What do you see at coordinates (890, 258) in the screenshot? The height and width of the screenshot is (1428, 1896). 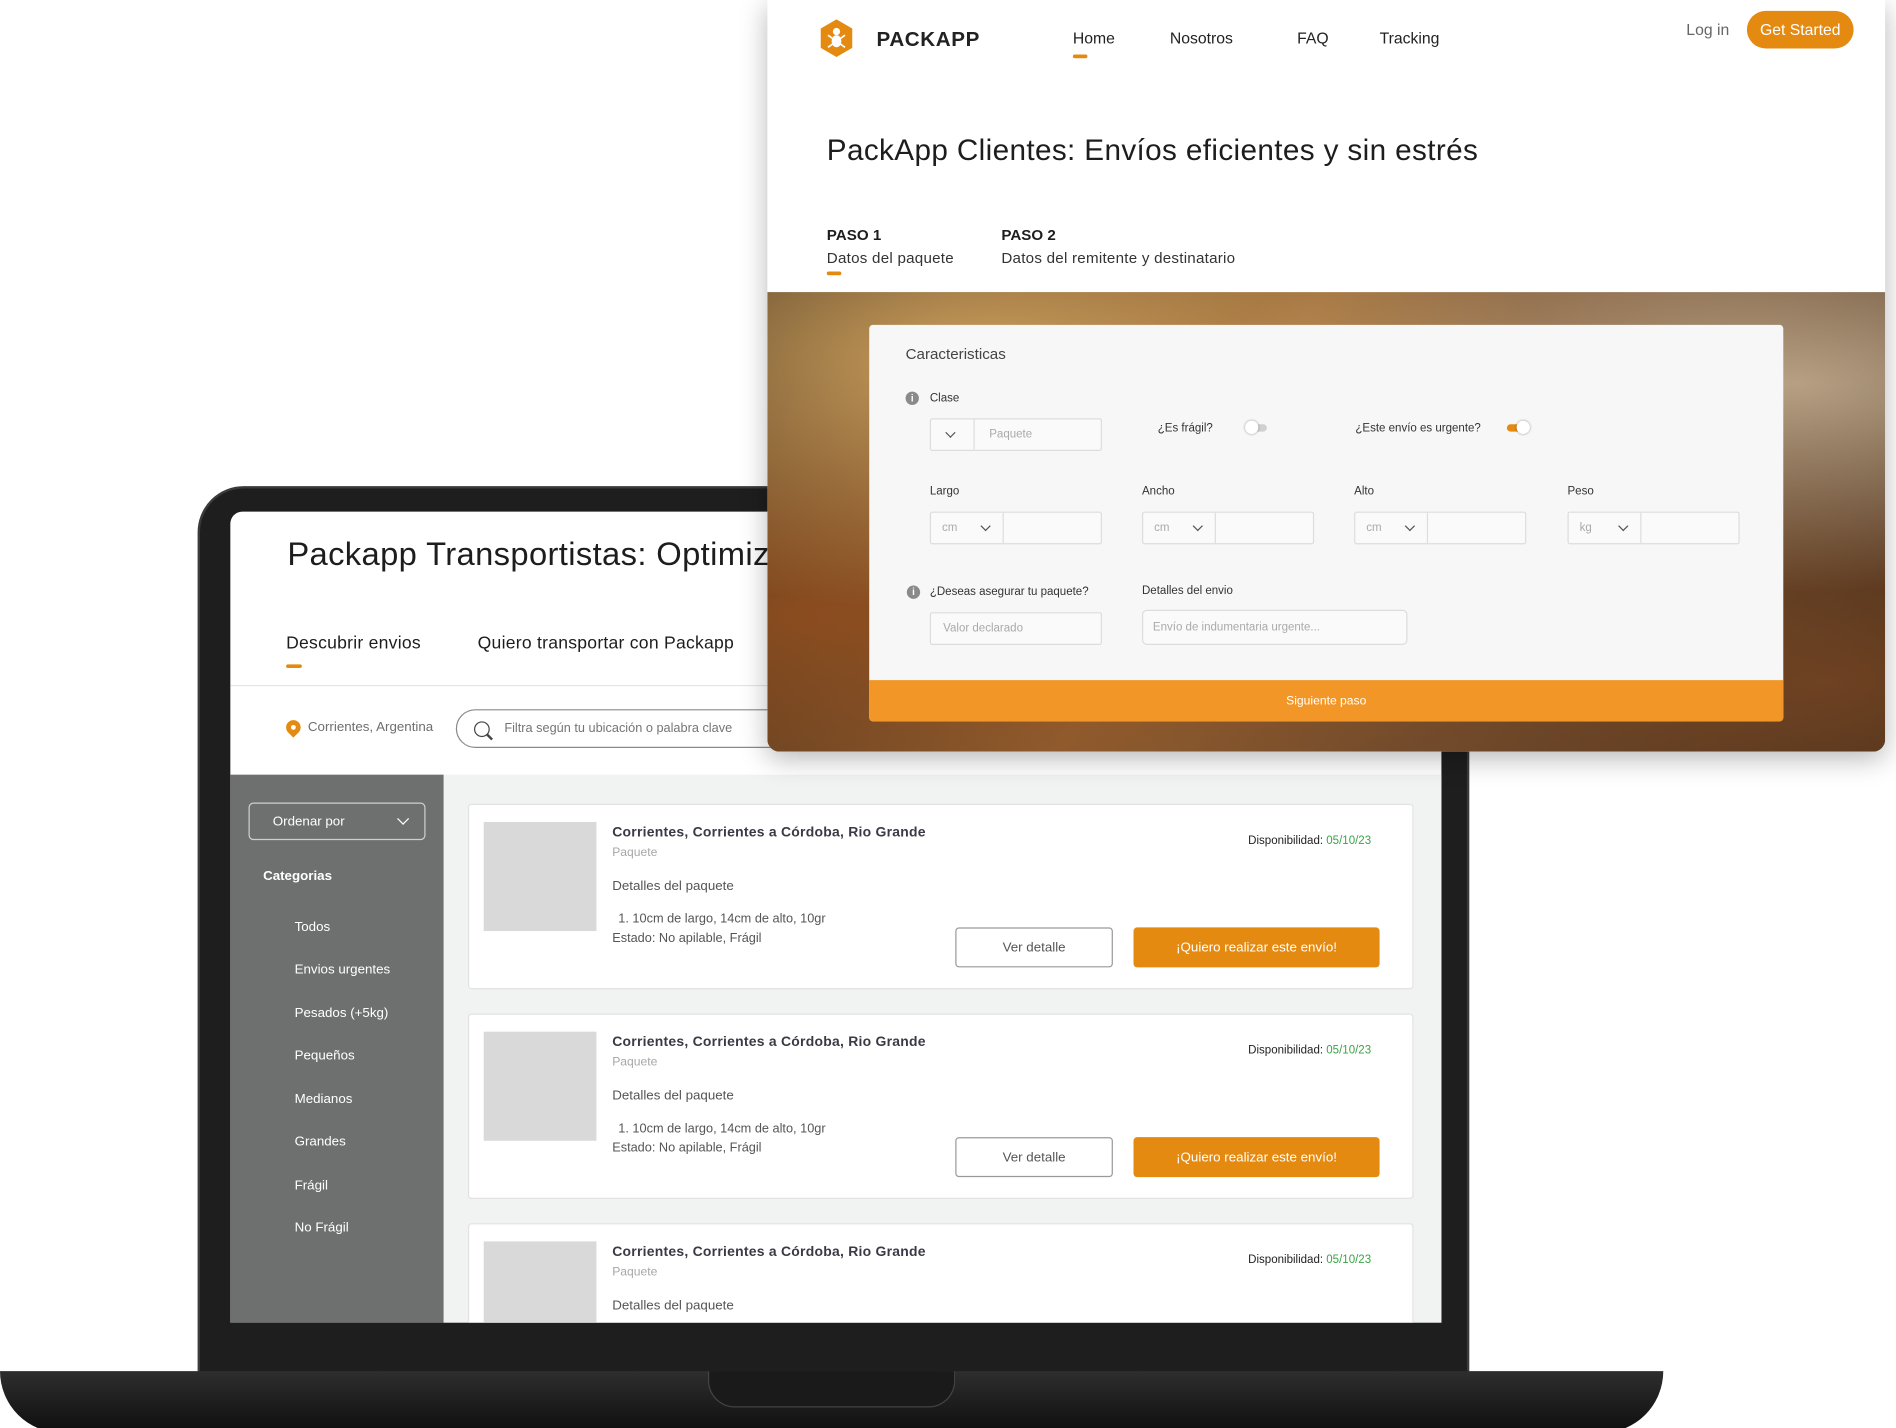 I see `step-1-subtitle: Datos del paquete` at bounding box center [890, 258].